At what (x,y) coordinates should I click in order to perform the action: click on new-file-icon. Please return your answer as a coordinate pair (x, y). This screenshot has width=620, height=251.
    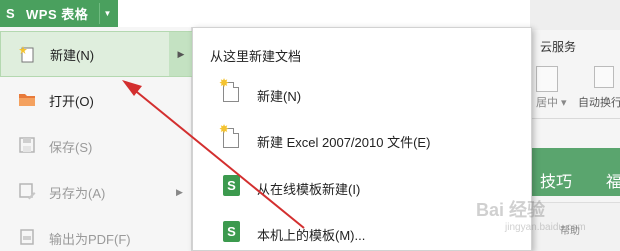
    Looking at the image, I should click on (28, 54).